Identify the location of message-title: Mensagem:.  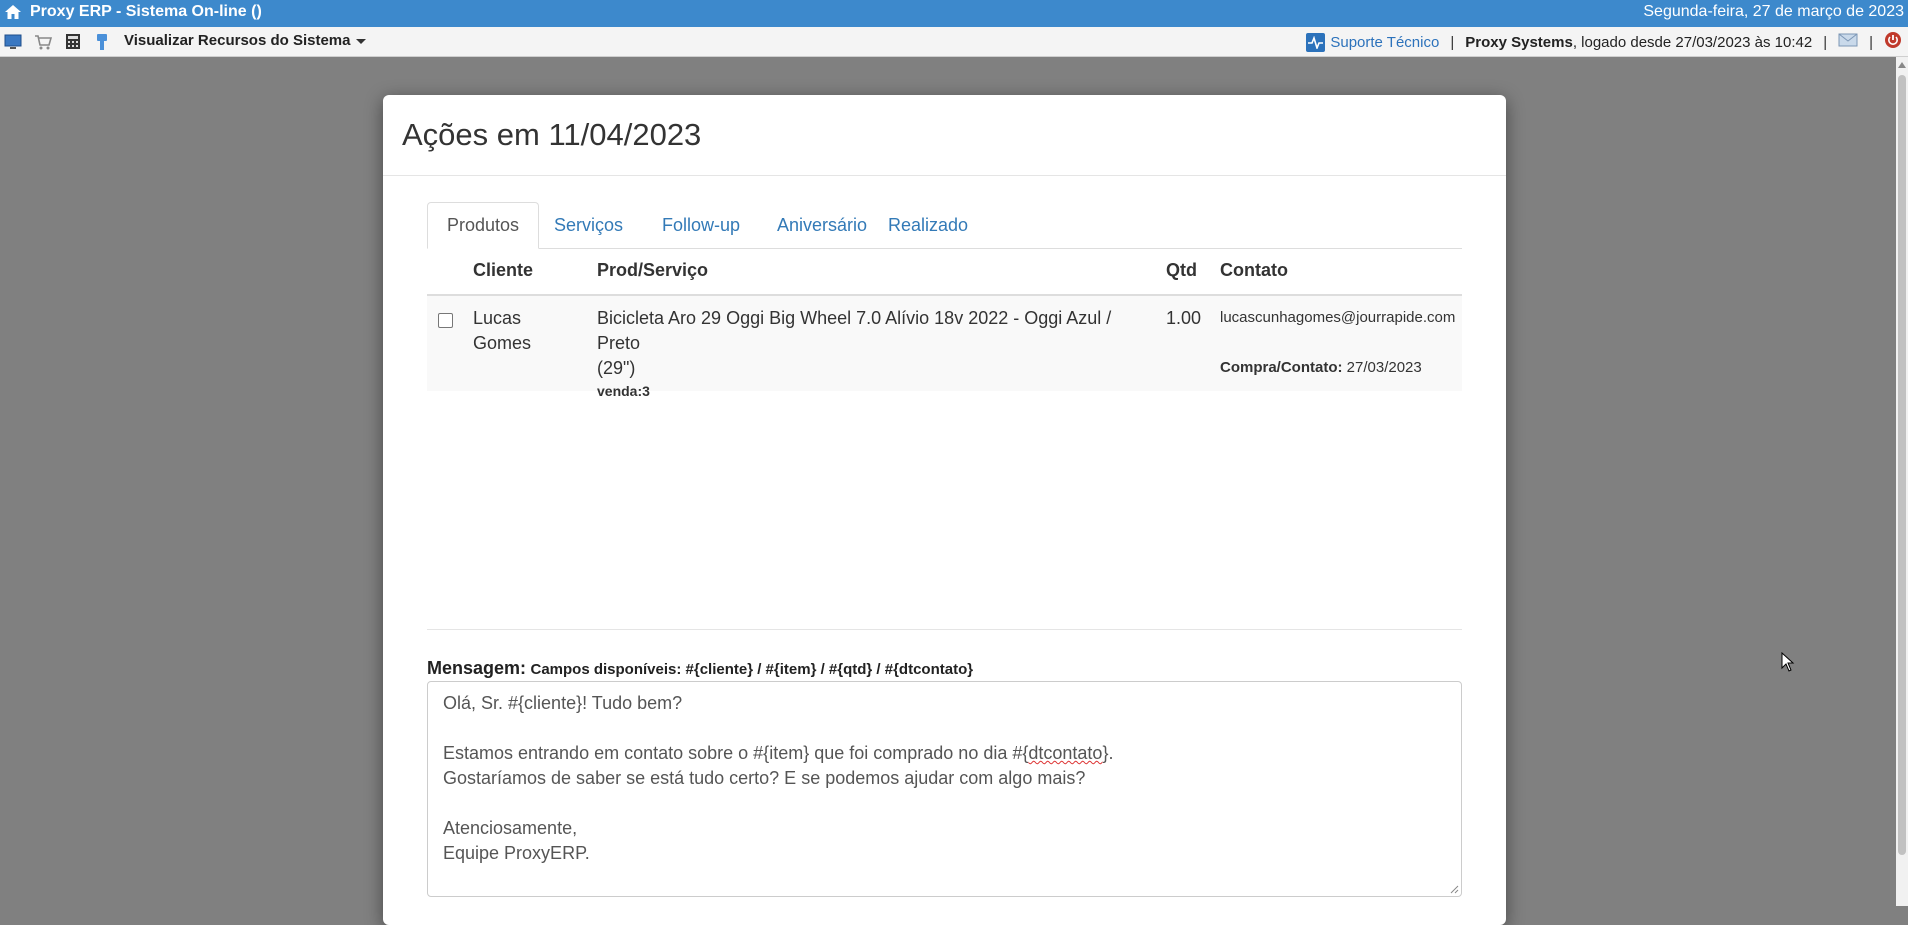
(477, 668).